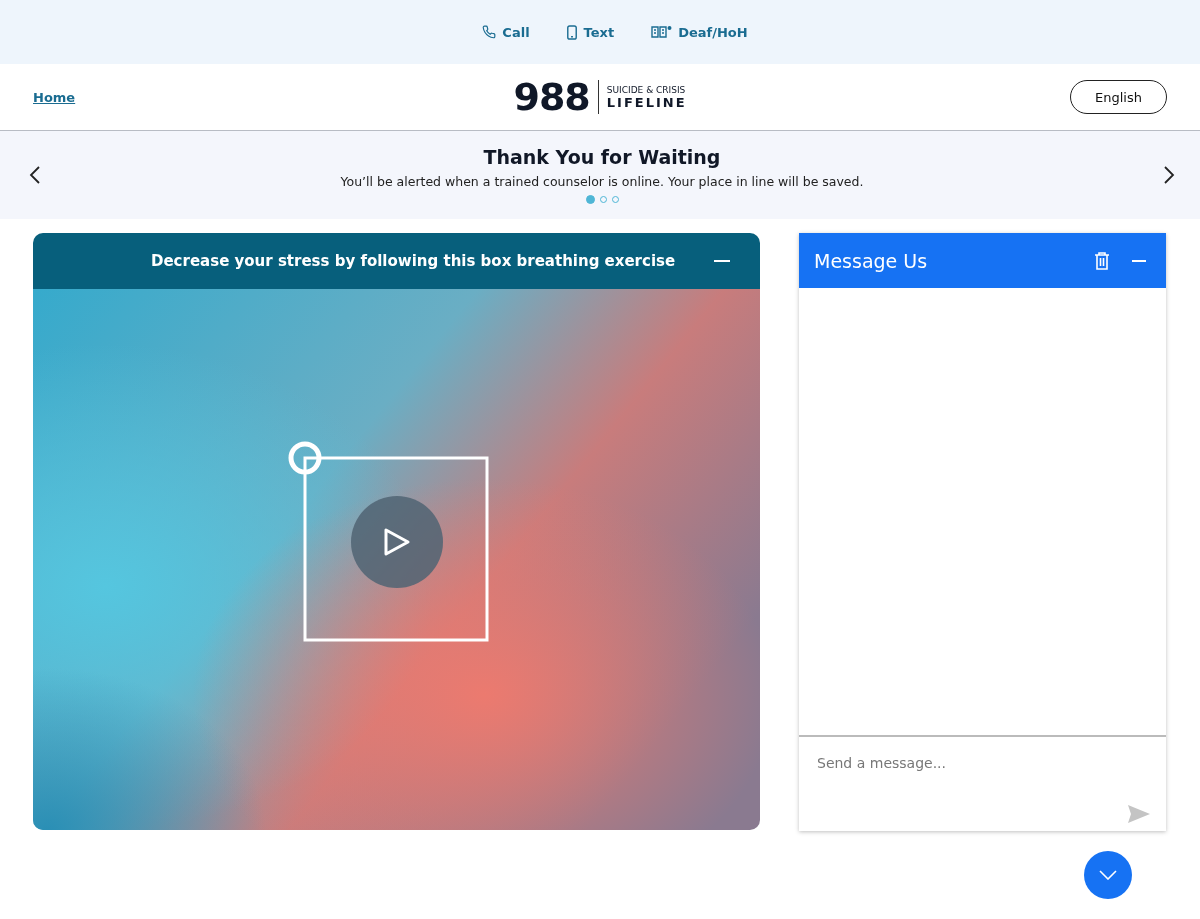  What do you see at coordinates (871, 260) in the screenshot?
I see `chat-title: Message Us` at bounding box center [871, 260].